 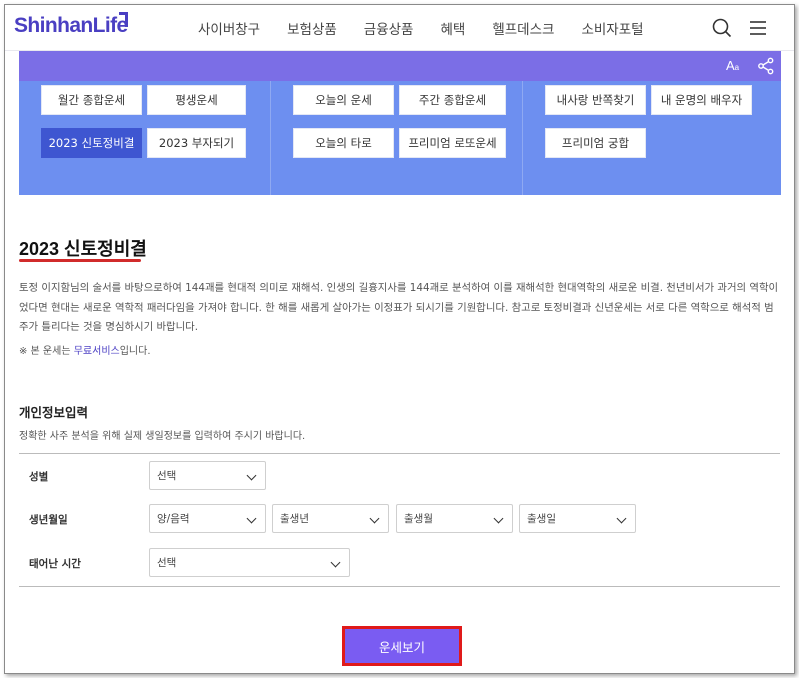 I want to click on form-row-birthdate: 생년월일 양/음력 출생년 출생월 출생일, so click(x=399, y=519).